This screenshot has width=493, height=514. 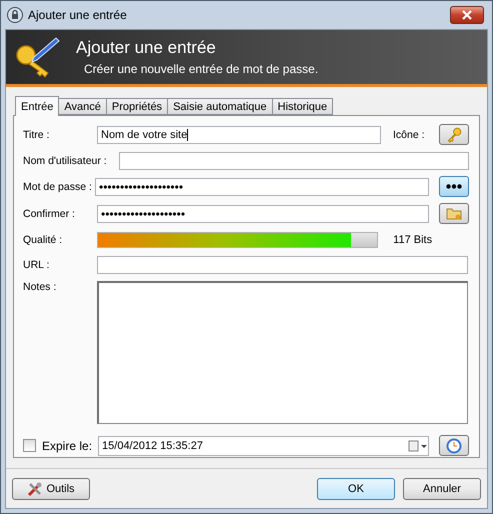 I want to click on field-label: Nom d'utilisateur :, so click(x=65, y=160).